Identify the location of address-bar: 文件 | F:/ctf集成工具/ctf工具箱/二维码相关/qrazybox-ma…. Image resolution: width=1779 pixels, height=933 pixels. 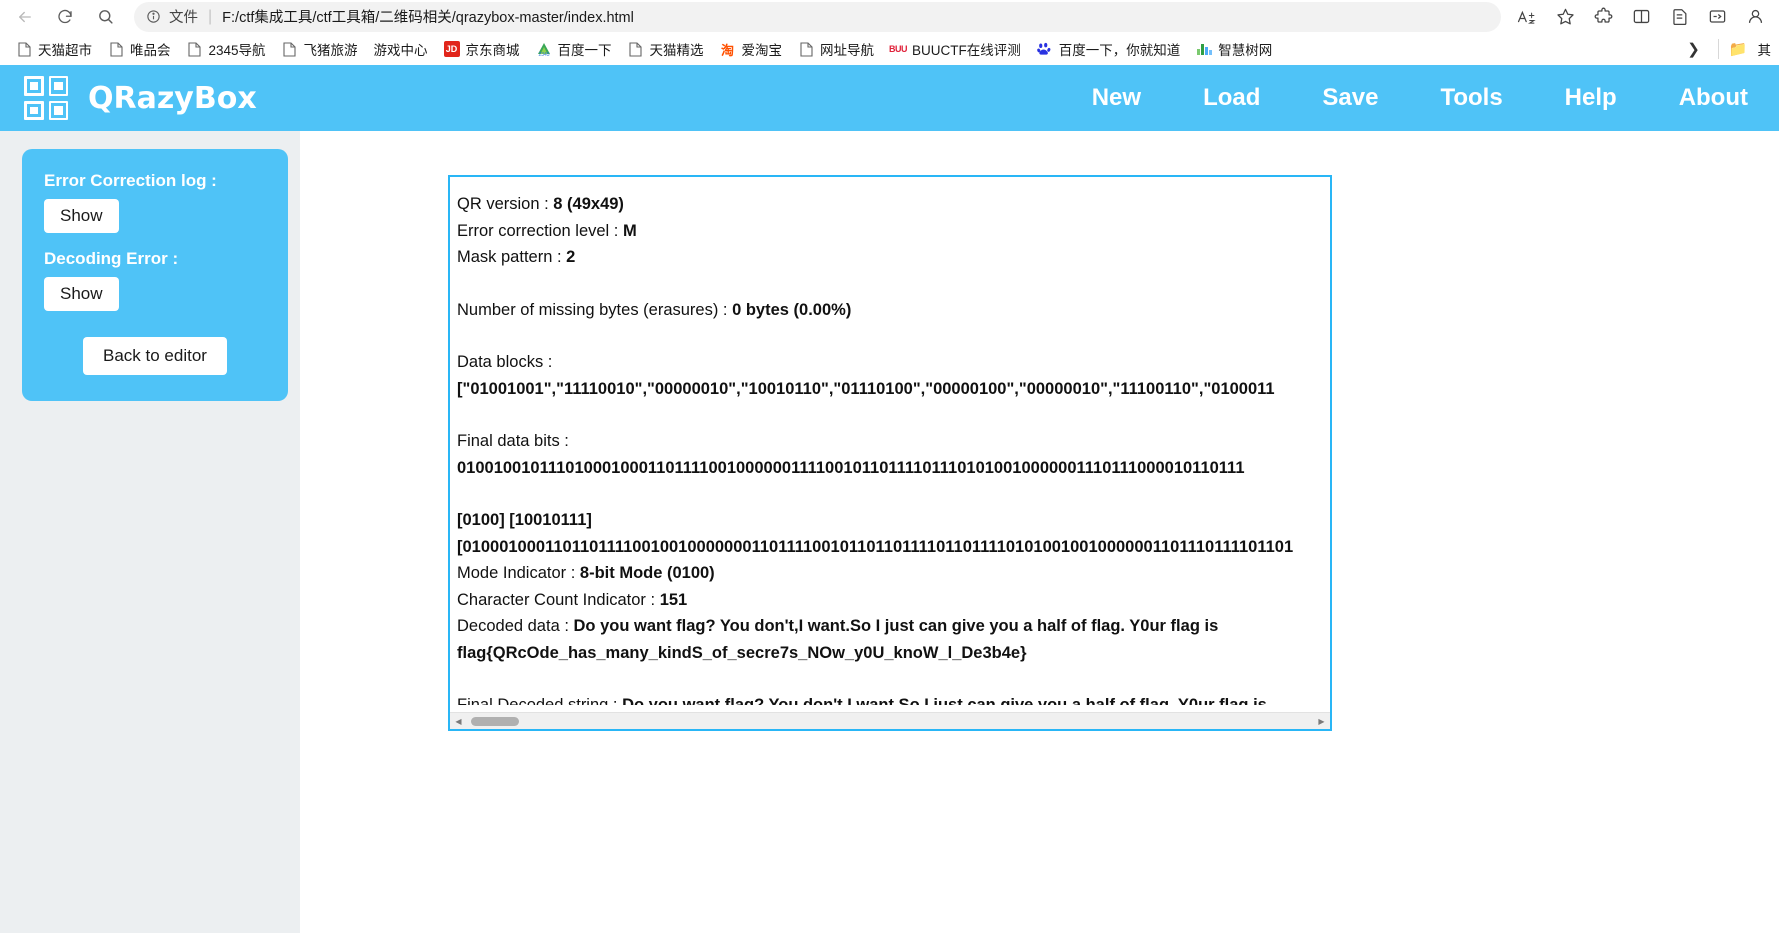
(817, 16).